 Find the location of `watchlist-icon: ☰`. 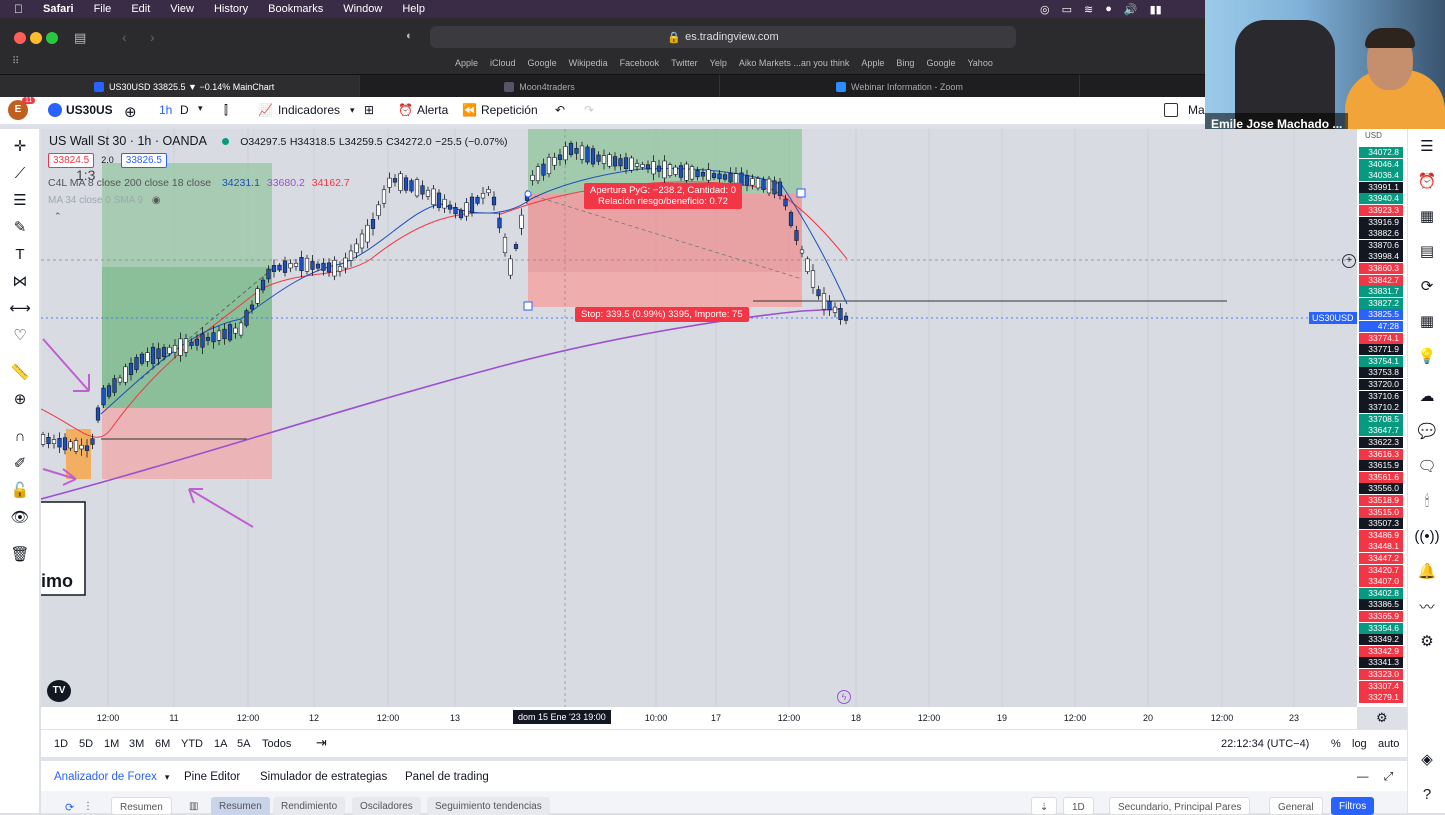

watchlist-icon: ☰ is located at coordinates (1427, 146).